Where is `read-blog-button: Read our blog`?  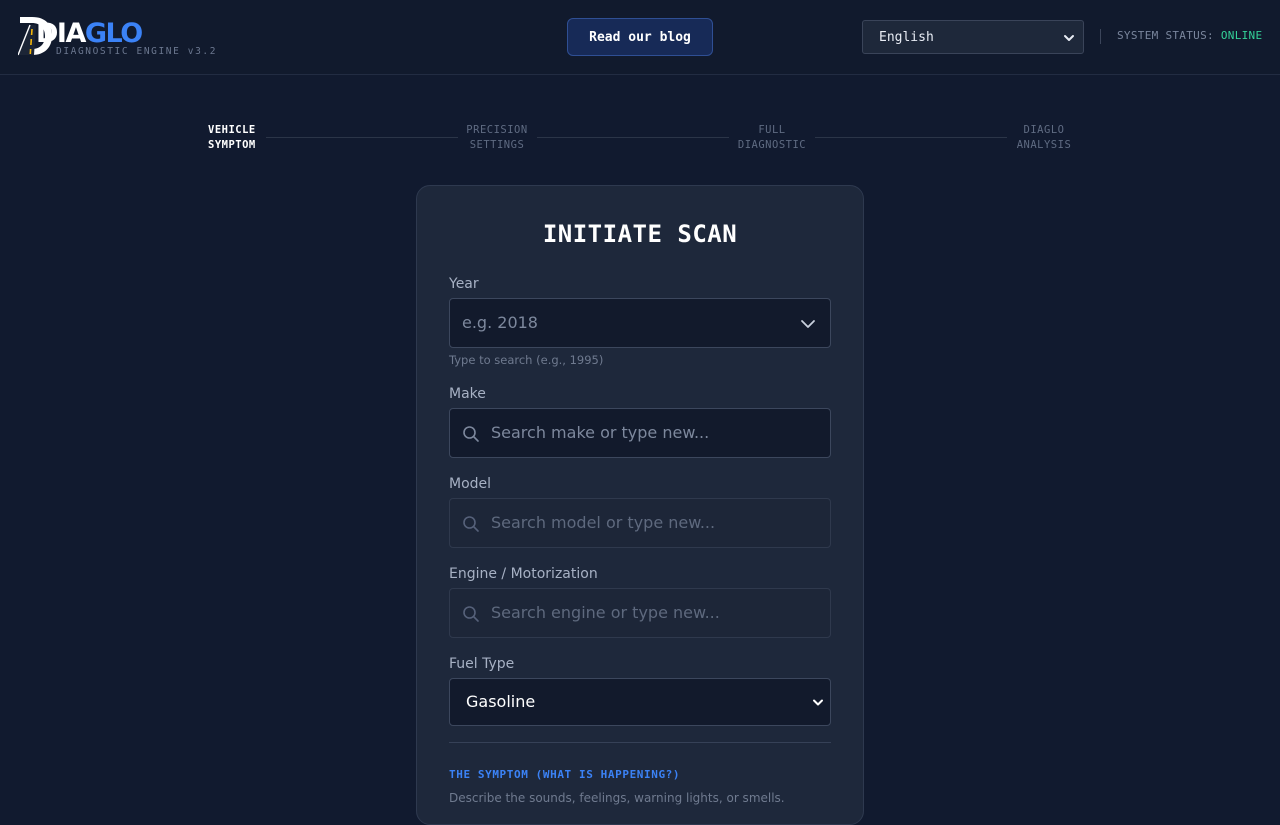
read-blog-button: Read our blog is located at coordinates (640, 37).